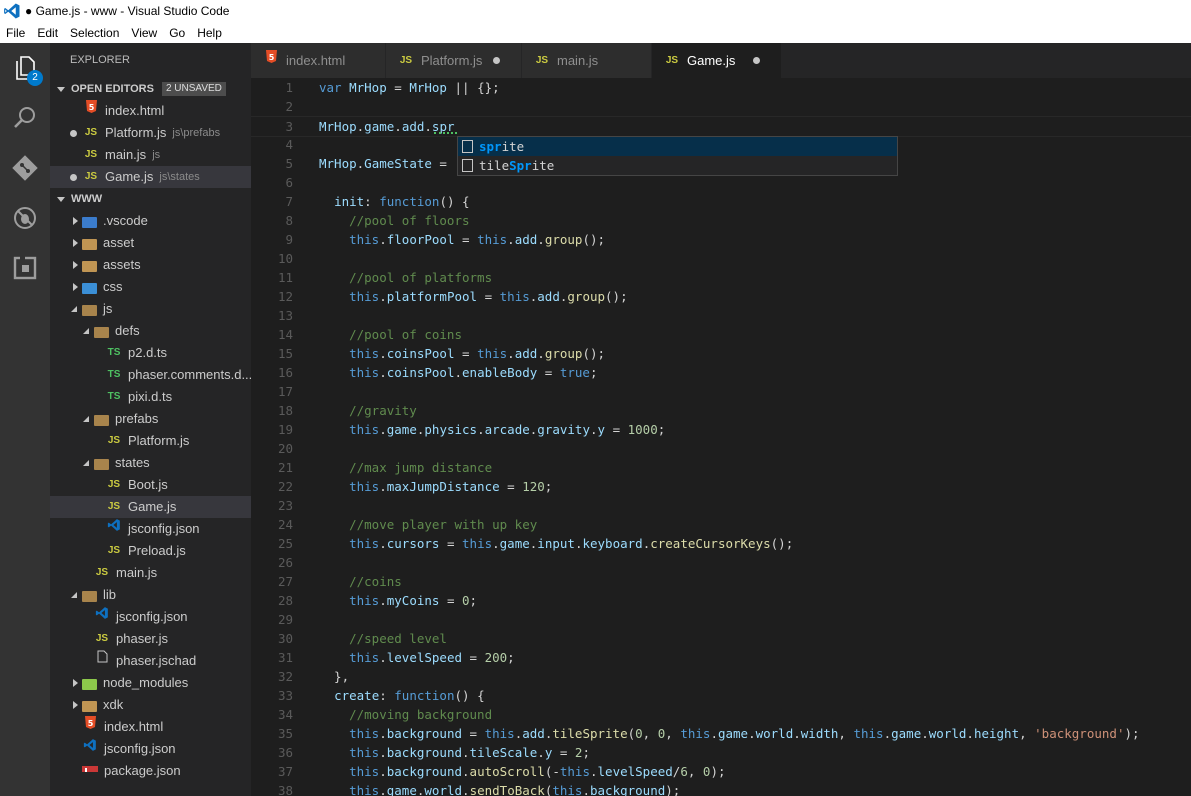  What do you see at coordinates (285, 600) in the screenshot?
I see `line-number: 28` at bounding box center [285, 600].